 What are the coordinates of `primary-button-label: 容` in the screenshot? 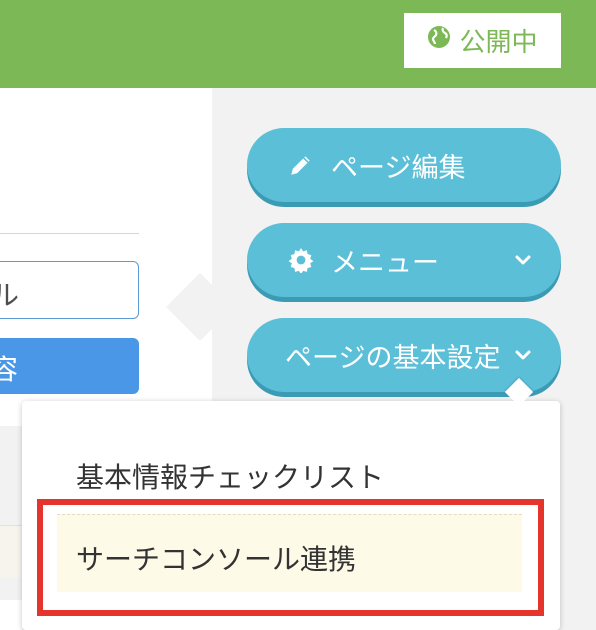 It's located at (9, 369).